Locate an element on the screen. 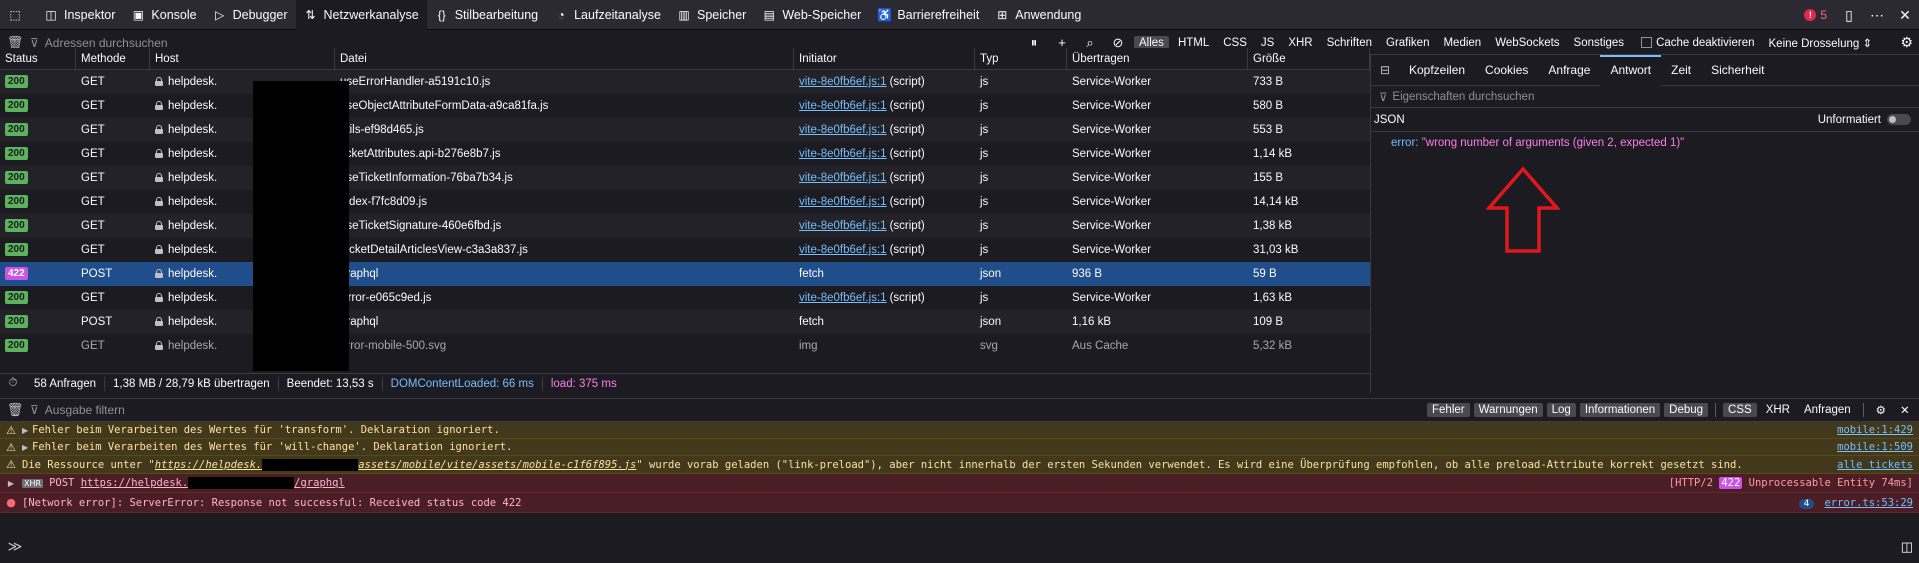 The height and width of the screenshot is (563, 1919). tab-network: ⇅ Netzwerkanalyse is located at coordinates (361, 15).